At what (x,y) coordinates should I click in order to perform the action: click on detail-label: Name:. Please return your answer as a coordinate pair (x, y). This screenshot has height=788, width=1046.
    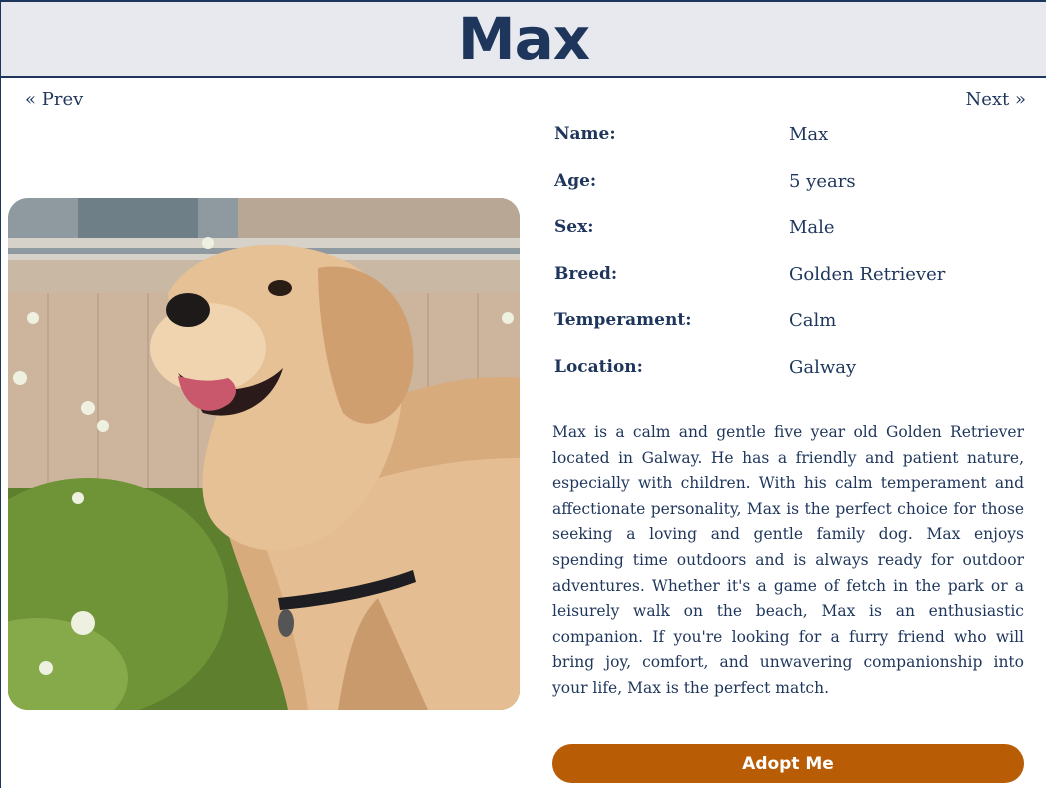
    Looking at the image, I should click on (585, 134).